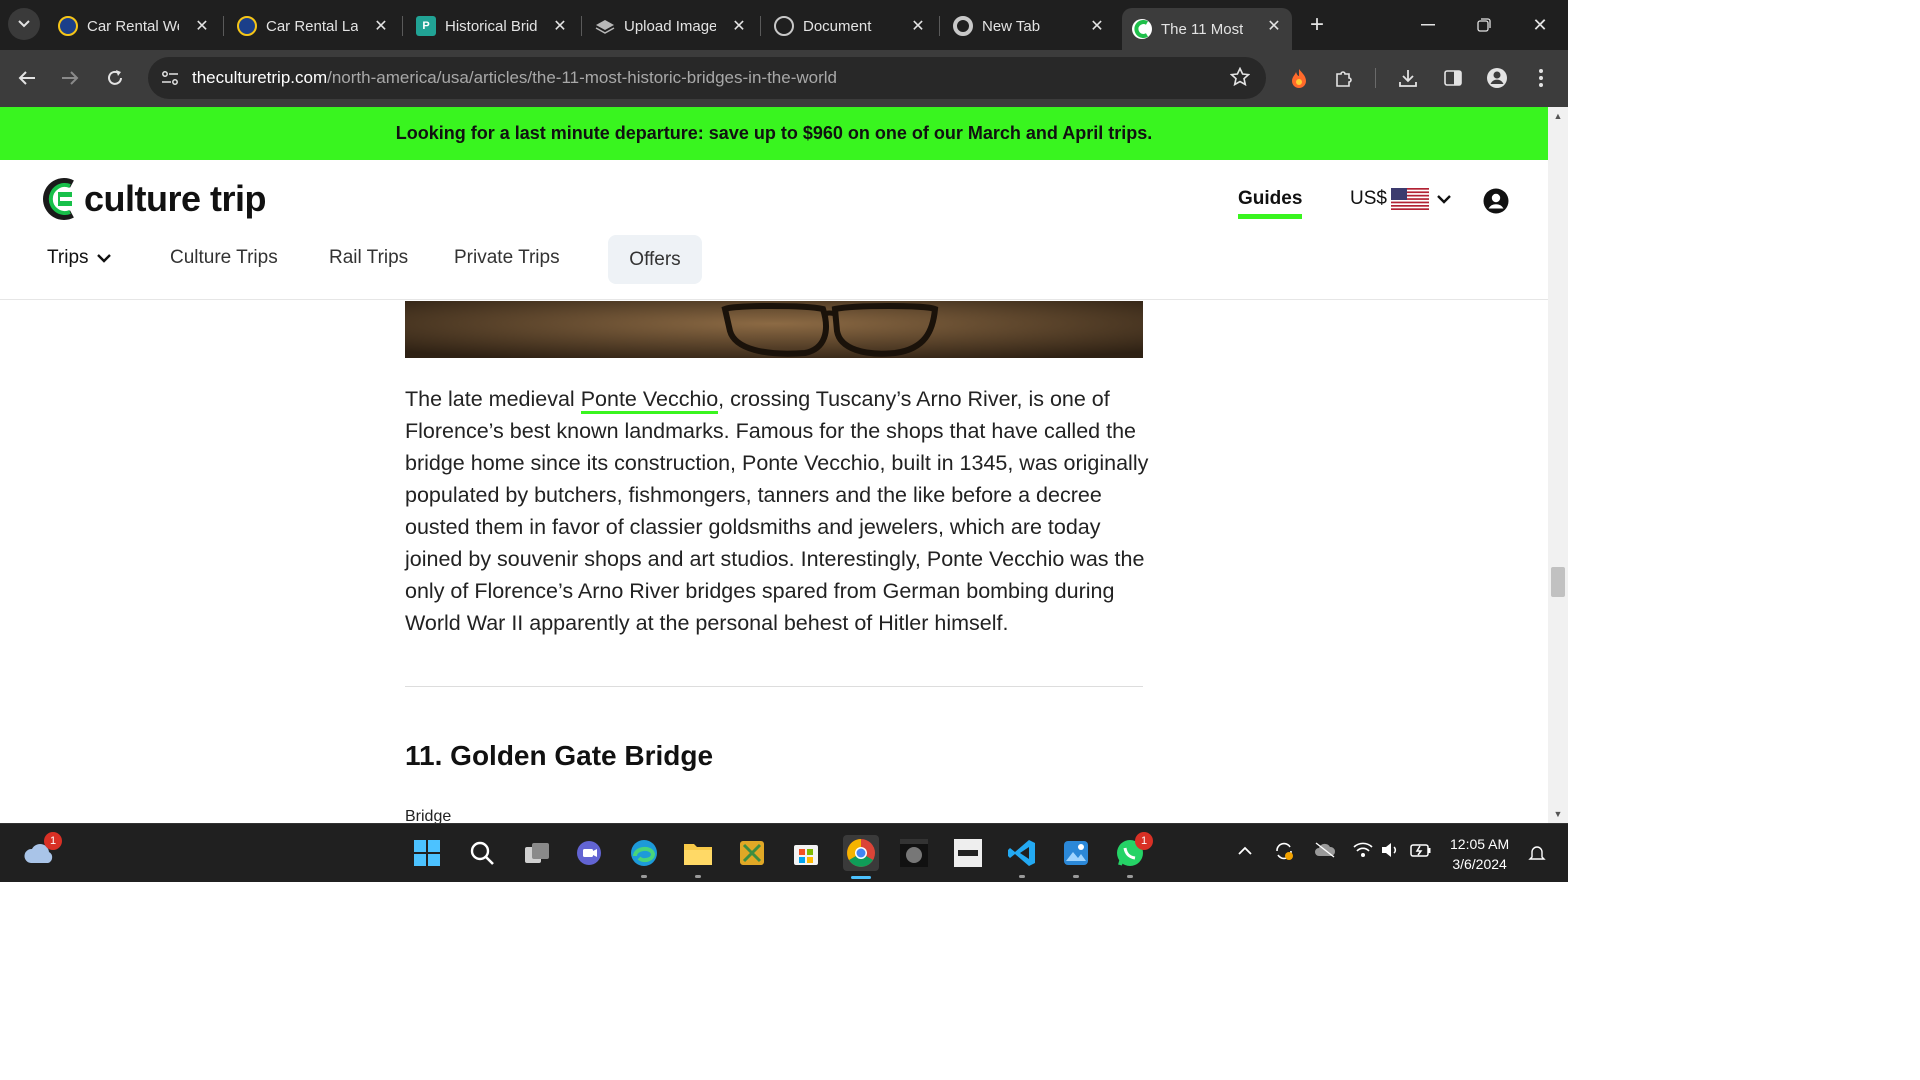 Image resolution: width=1920 pixels, height=1080 pixels. I want to click on scrollbar-thumb, so click(1558, 582).